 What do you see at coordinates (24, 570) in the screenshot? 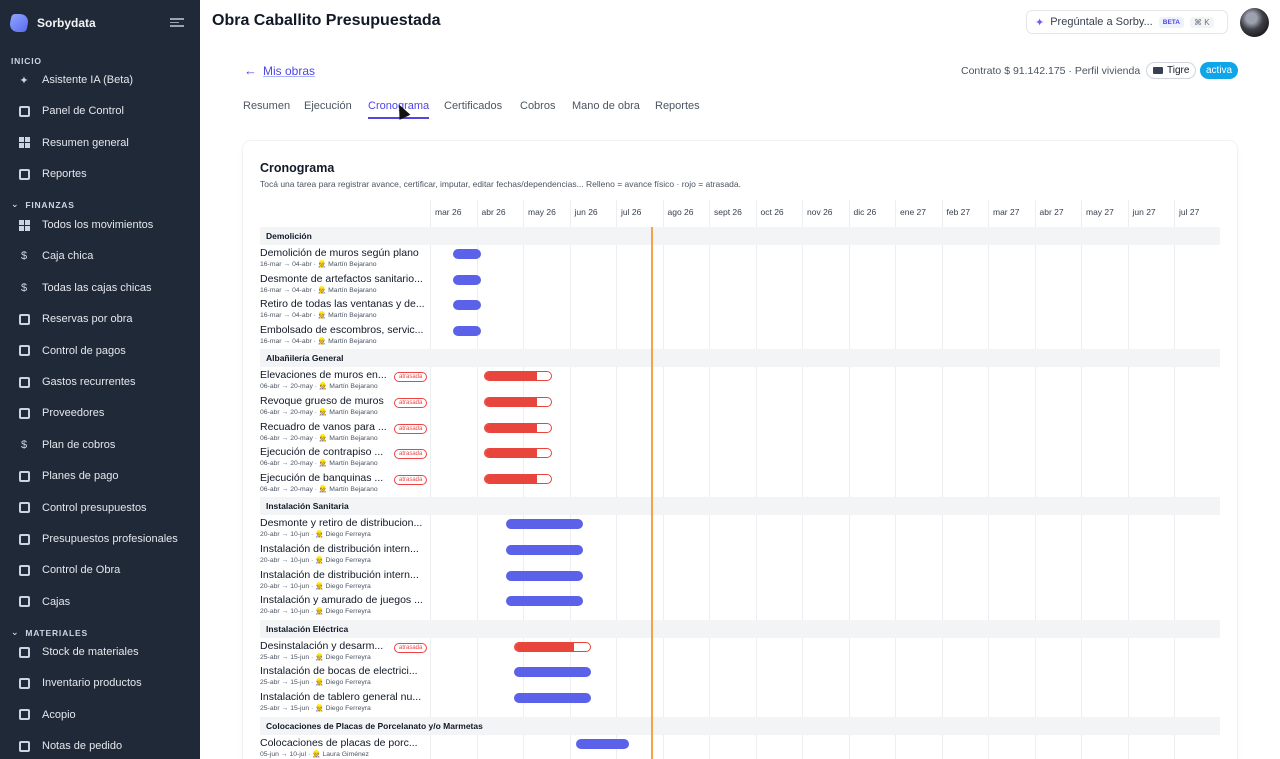
I see `user-icon` at bounding box center [24, 570].